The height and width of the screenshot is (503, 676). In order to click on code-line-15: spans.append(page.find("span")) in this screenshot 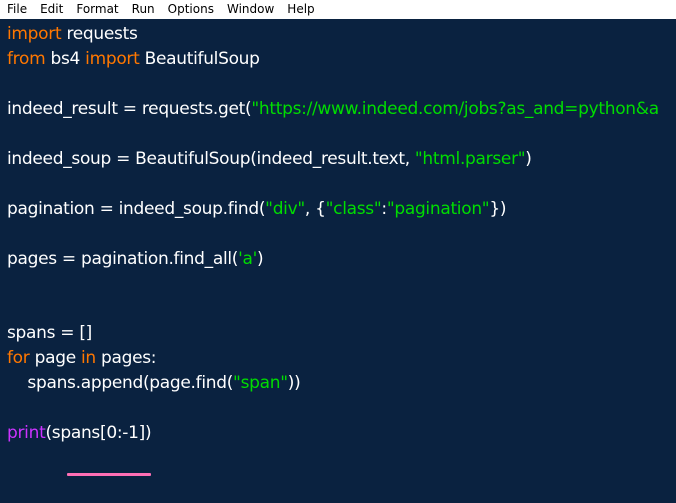, I will do `click(153, 383)`.